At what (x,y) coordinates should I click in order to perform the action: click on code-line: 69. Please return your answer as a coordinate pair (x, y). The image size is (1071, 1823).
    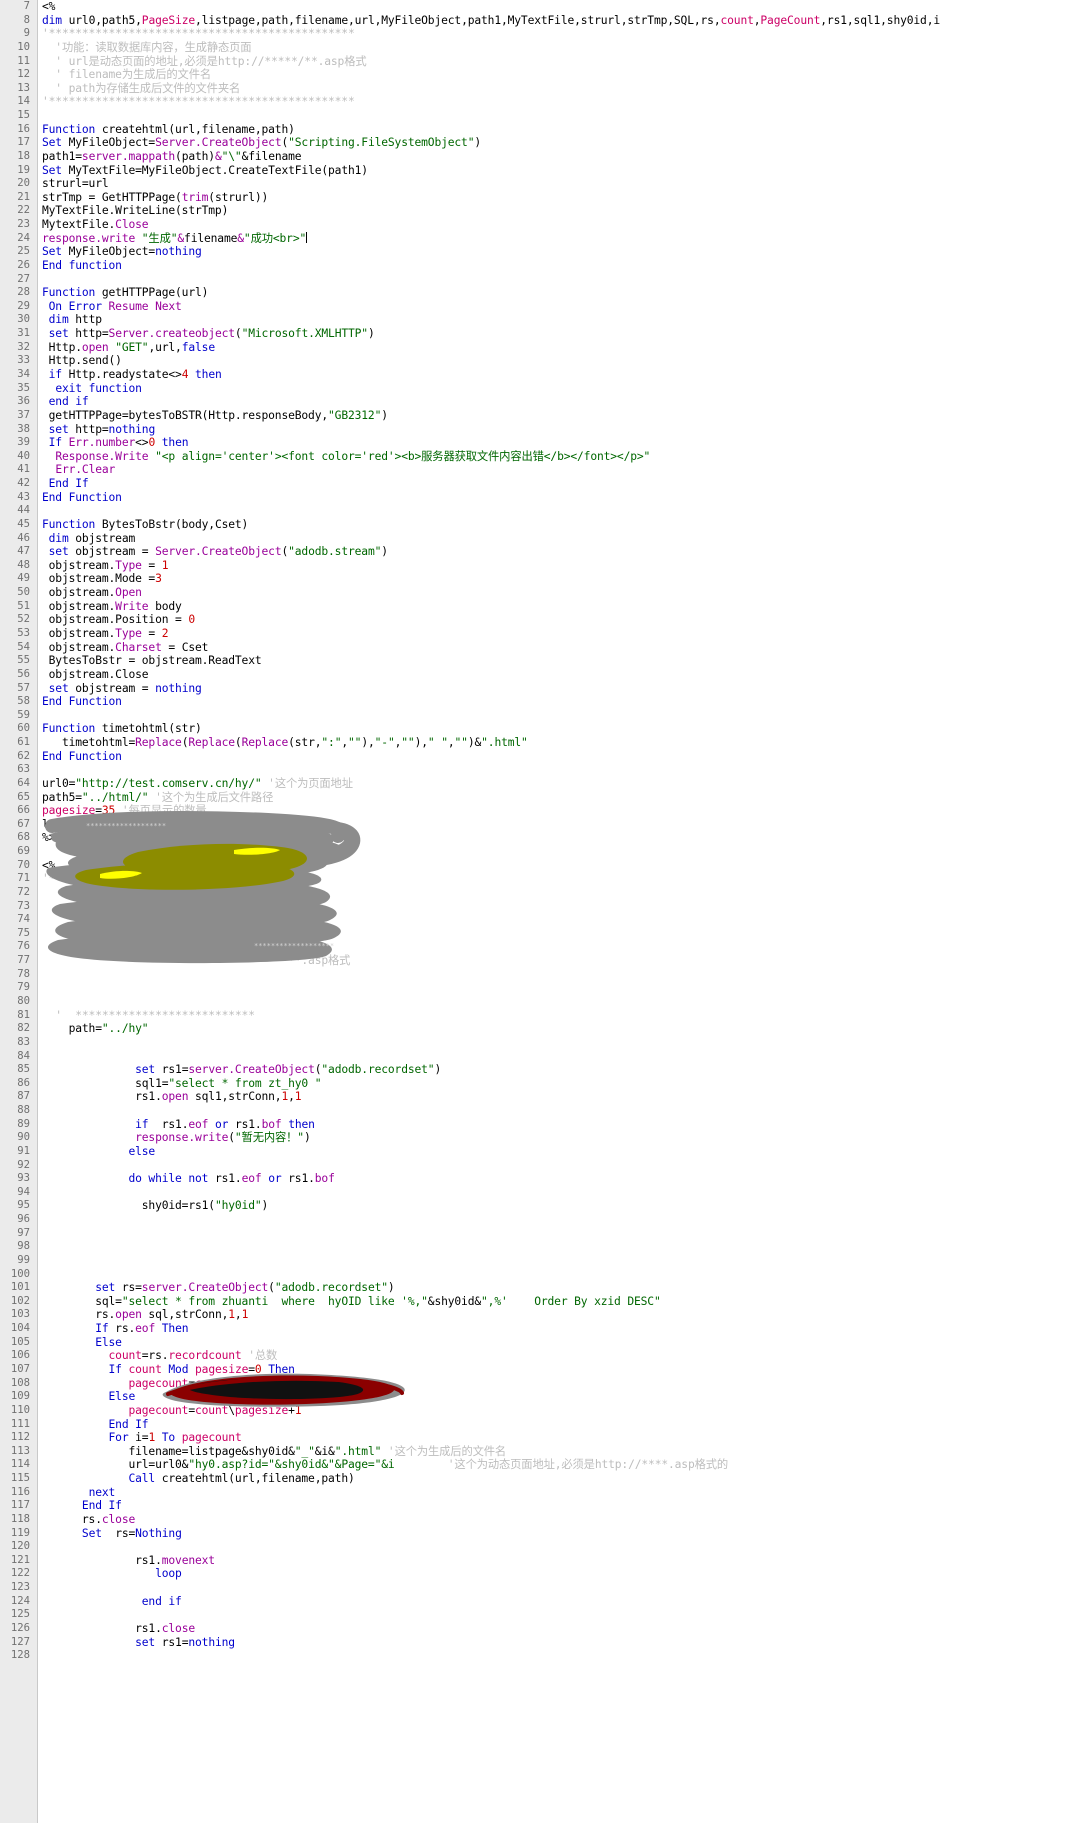
    Looking at the image, I should click on (535, 852).